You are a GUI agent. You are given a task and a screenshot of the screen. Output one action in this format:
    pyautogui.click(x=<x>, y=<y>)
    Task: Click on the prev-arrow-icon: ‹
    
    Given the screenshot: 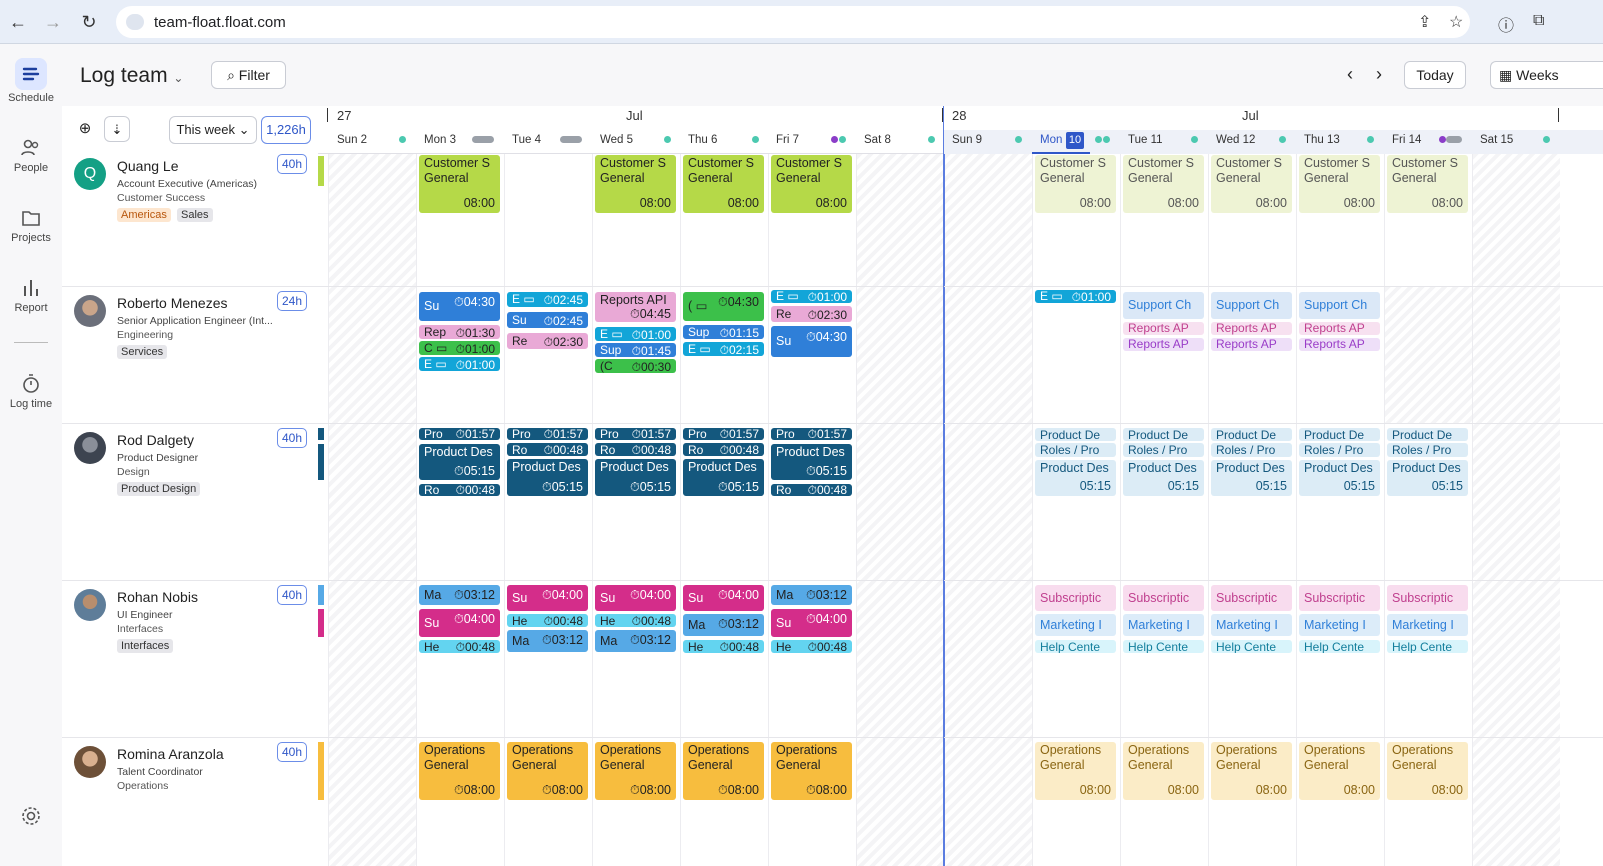 What is the action you would take?
    pyautogui.click(x=1350, y=74)
    